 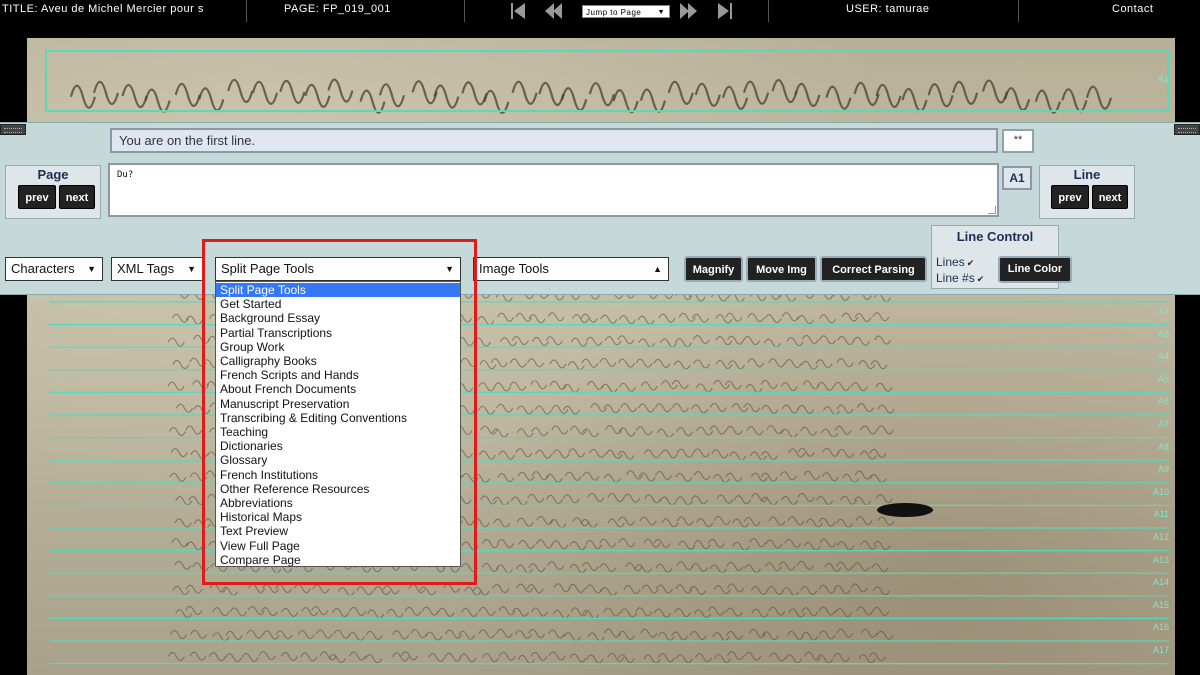 I want to click on dropdown-option: Historical Maps, so click(x=338, y=517).